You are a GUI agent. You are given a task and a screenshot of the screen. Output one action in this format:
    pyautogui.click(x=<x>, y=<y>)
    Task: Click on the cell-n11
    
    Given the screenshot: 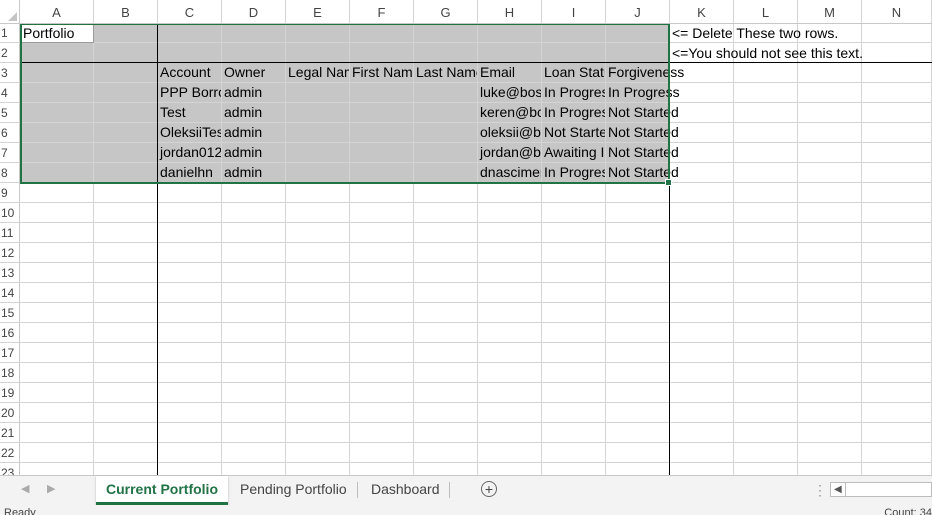 What is the action you would take?
    pyautogui.click(x=897, y=233)
    